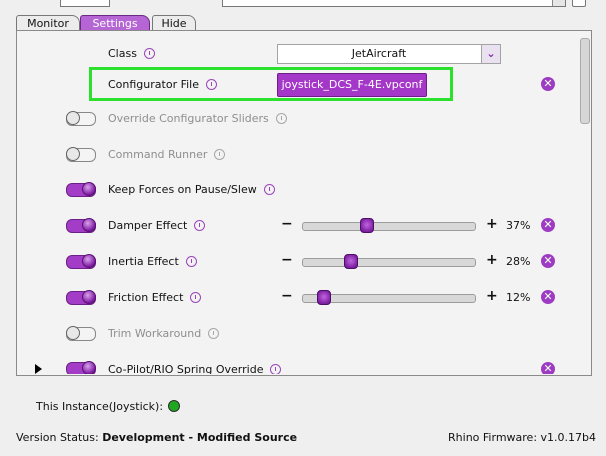  What do you see at coordinates (585, 81) in the screenshot?
I see `vertical-scrollbar` at bounding box center [585, 81].